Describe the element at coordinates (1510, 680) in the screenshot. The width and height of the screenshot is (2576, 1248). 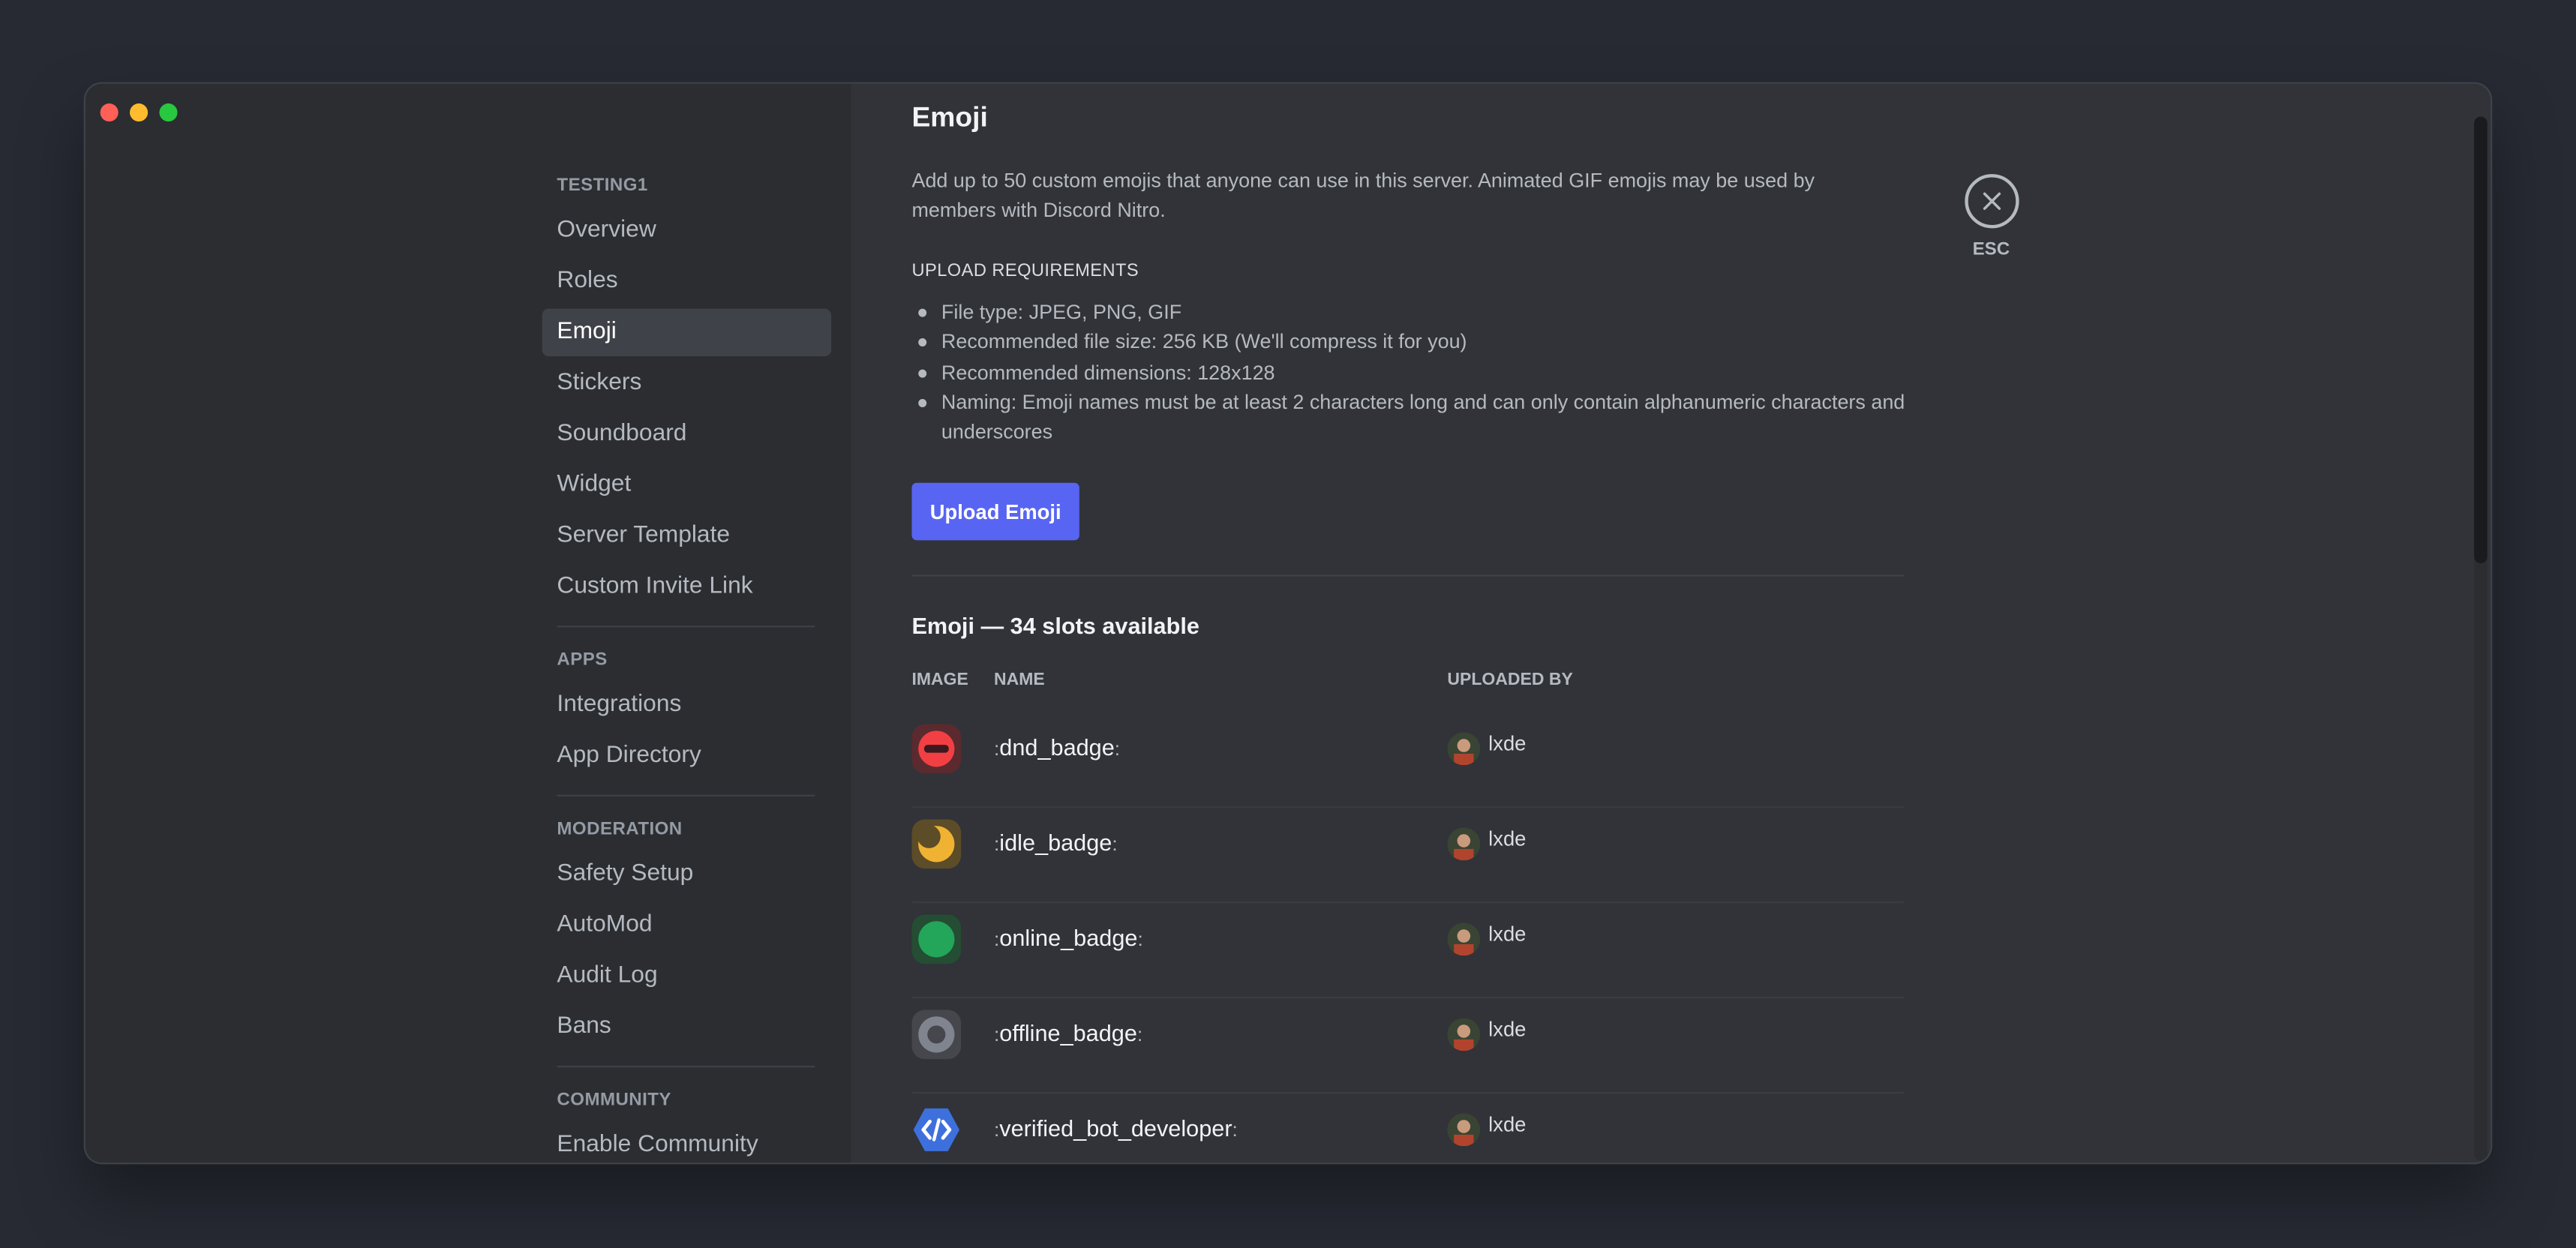
I see `column-header-uploaded-by: UPLOADED BY` at that location.